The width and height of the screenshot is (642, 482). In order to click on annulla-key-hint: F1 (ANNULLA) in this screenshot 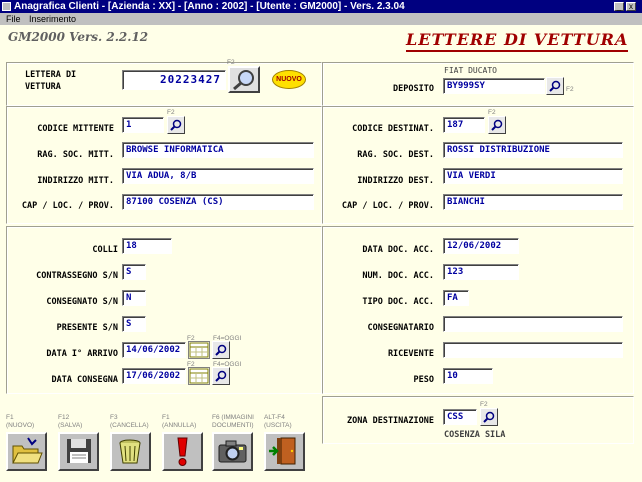, I will do `click(179, 421)`.